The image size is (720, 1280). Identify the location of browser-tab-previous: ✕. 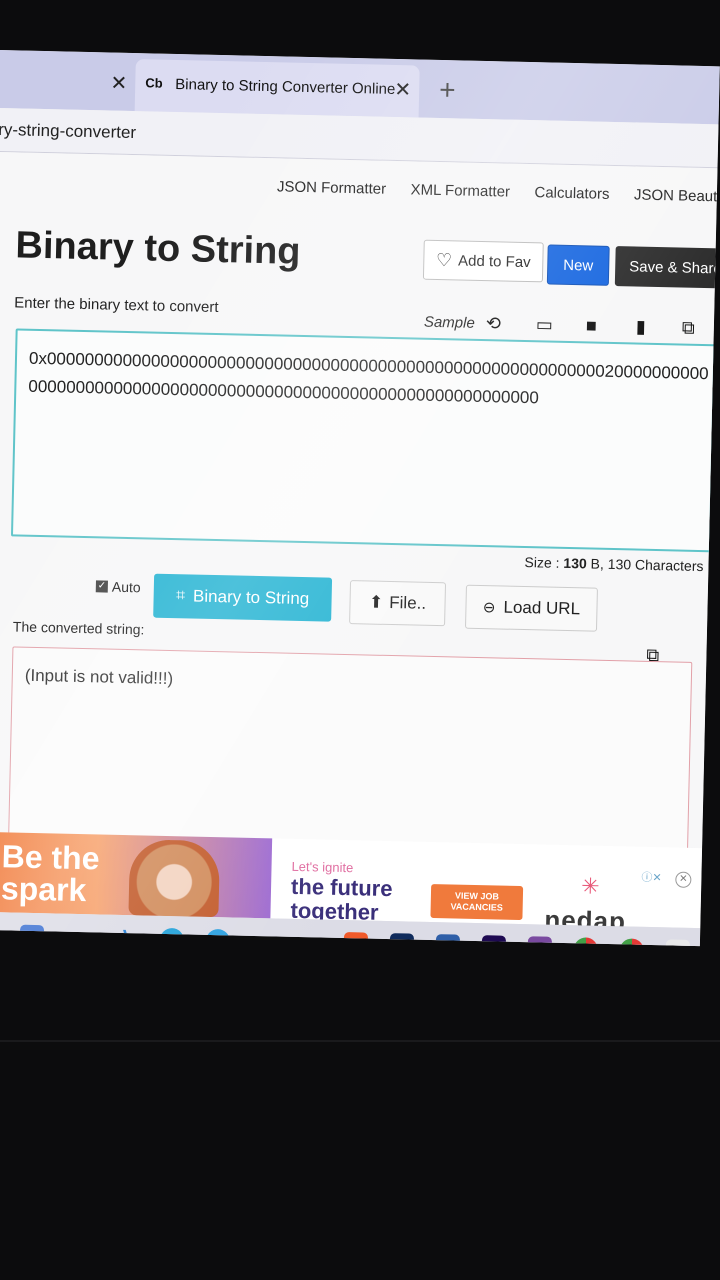
(68, 84).